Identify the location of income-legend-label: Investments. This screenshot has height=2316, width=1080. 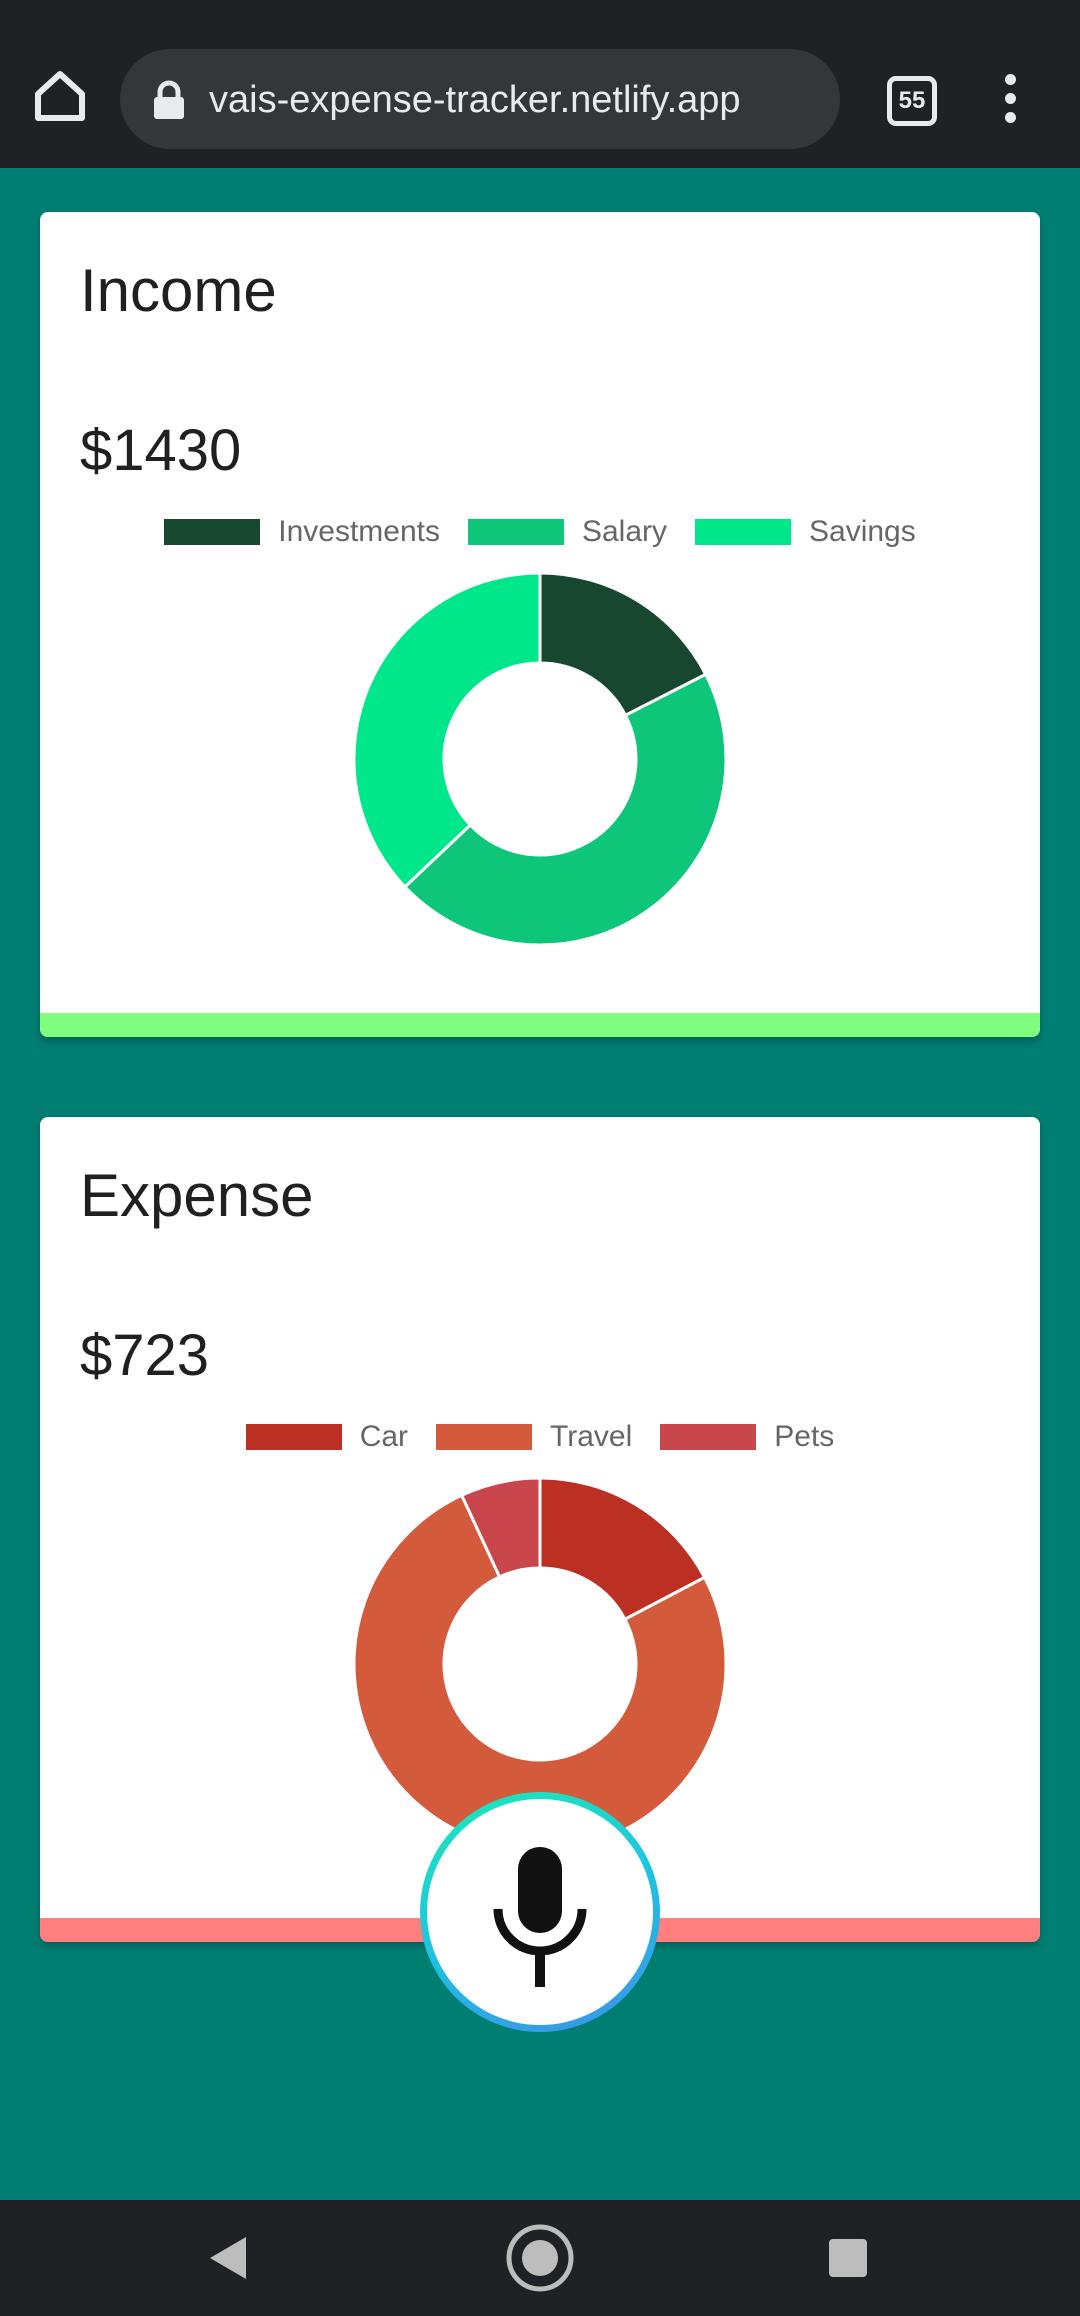
(359, 531).